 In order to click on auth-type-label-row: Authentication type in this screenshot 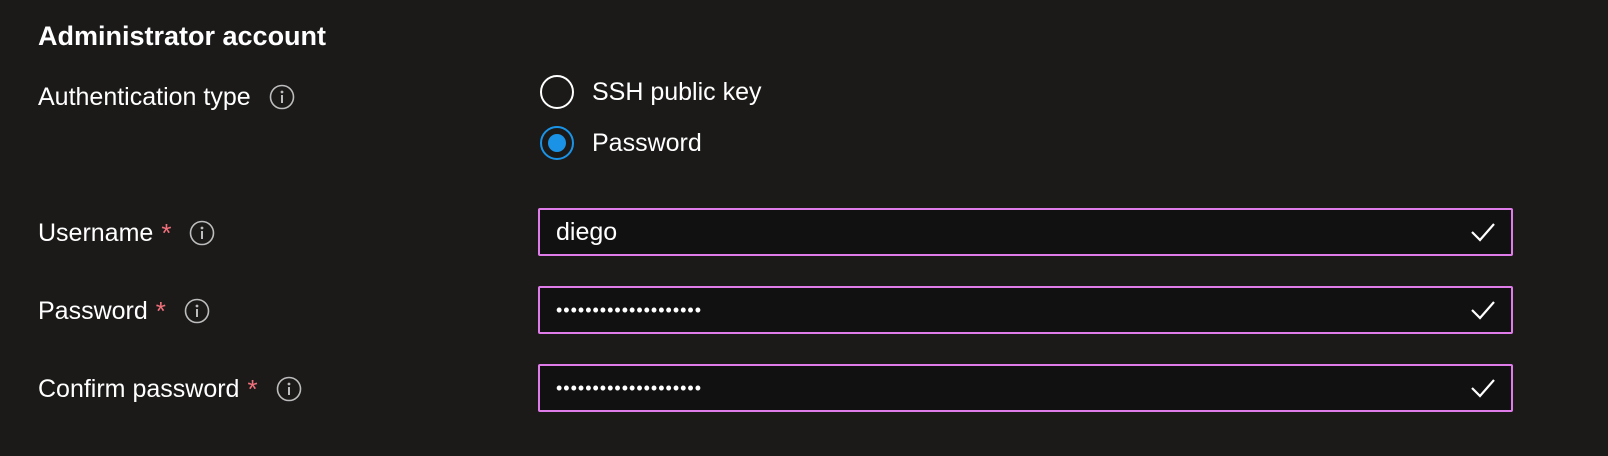, I will do `click(166, 97)`.